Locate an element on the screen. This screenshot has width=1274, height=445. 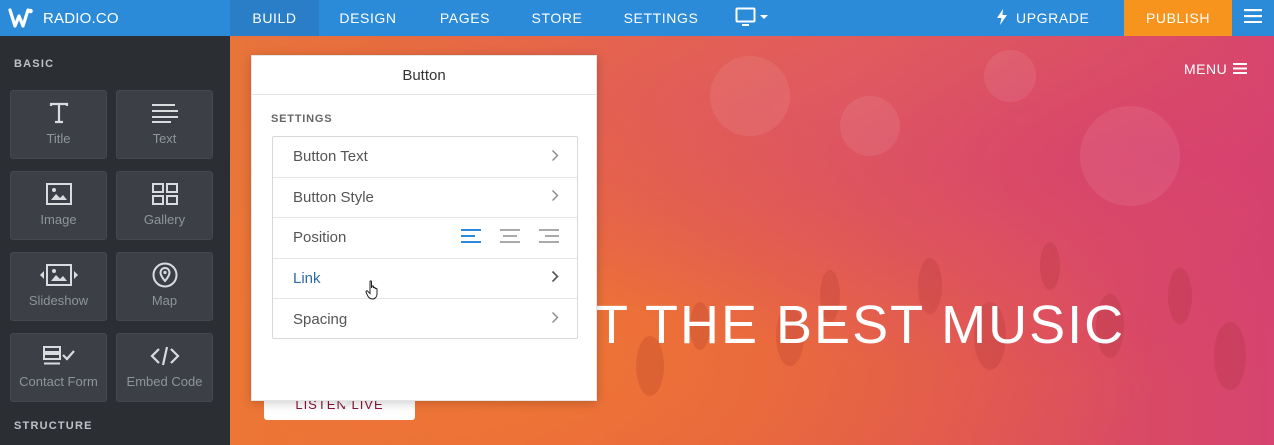
setting-position: Position is located at coordinates (425, 238).